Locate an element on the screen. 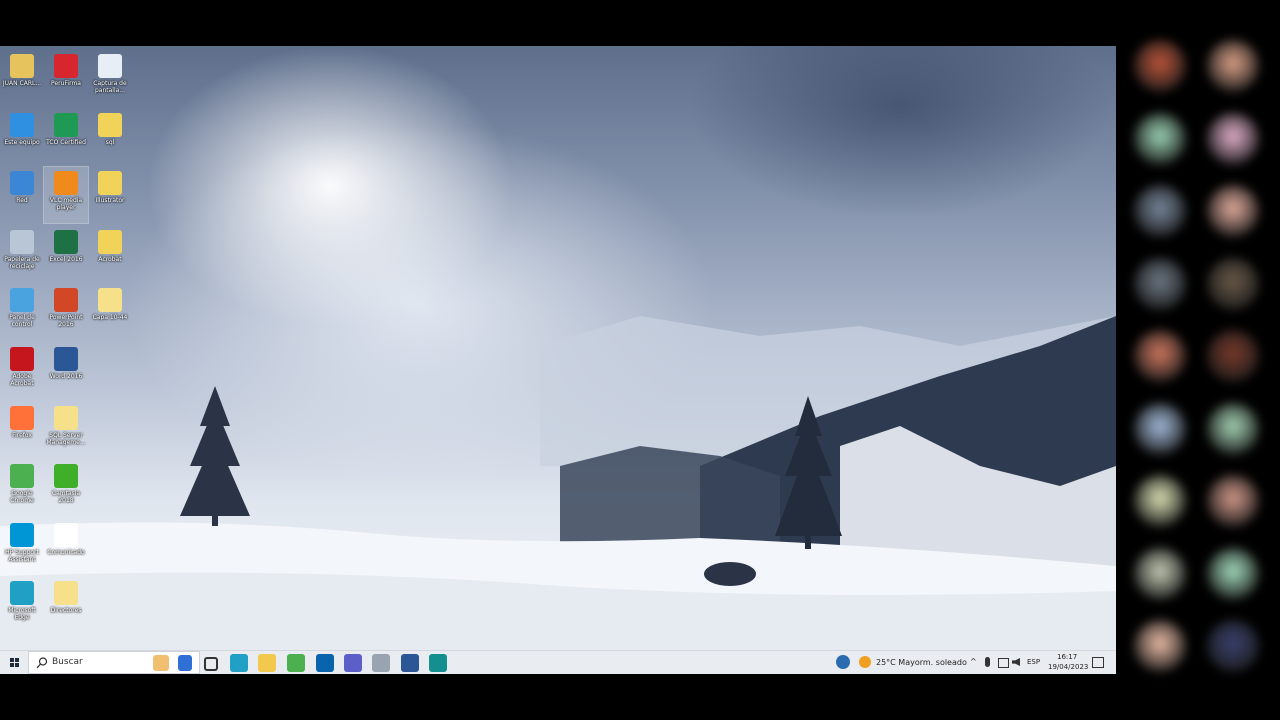 The height and width of the screenshot is (720, 1280). desktop-icon: TCO Certified is located at coordinates (66, 137).